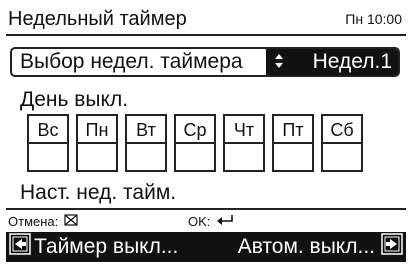 This screenshot has height=265, width=412. I want to click on day-name: Вс, so click(48, 129).